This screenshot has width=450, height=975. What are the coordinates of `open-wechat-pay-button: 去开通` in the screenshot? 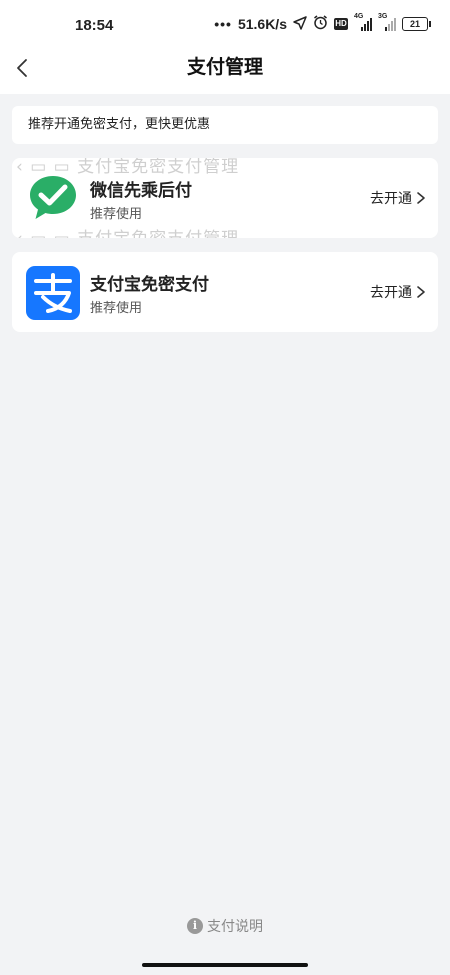 It's located at (398, 198).